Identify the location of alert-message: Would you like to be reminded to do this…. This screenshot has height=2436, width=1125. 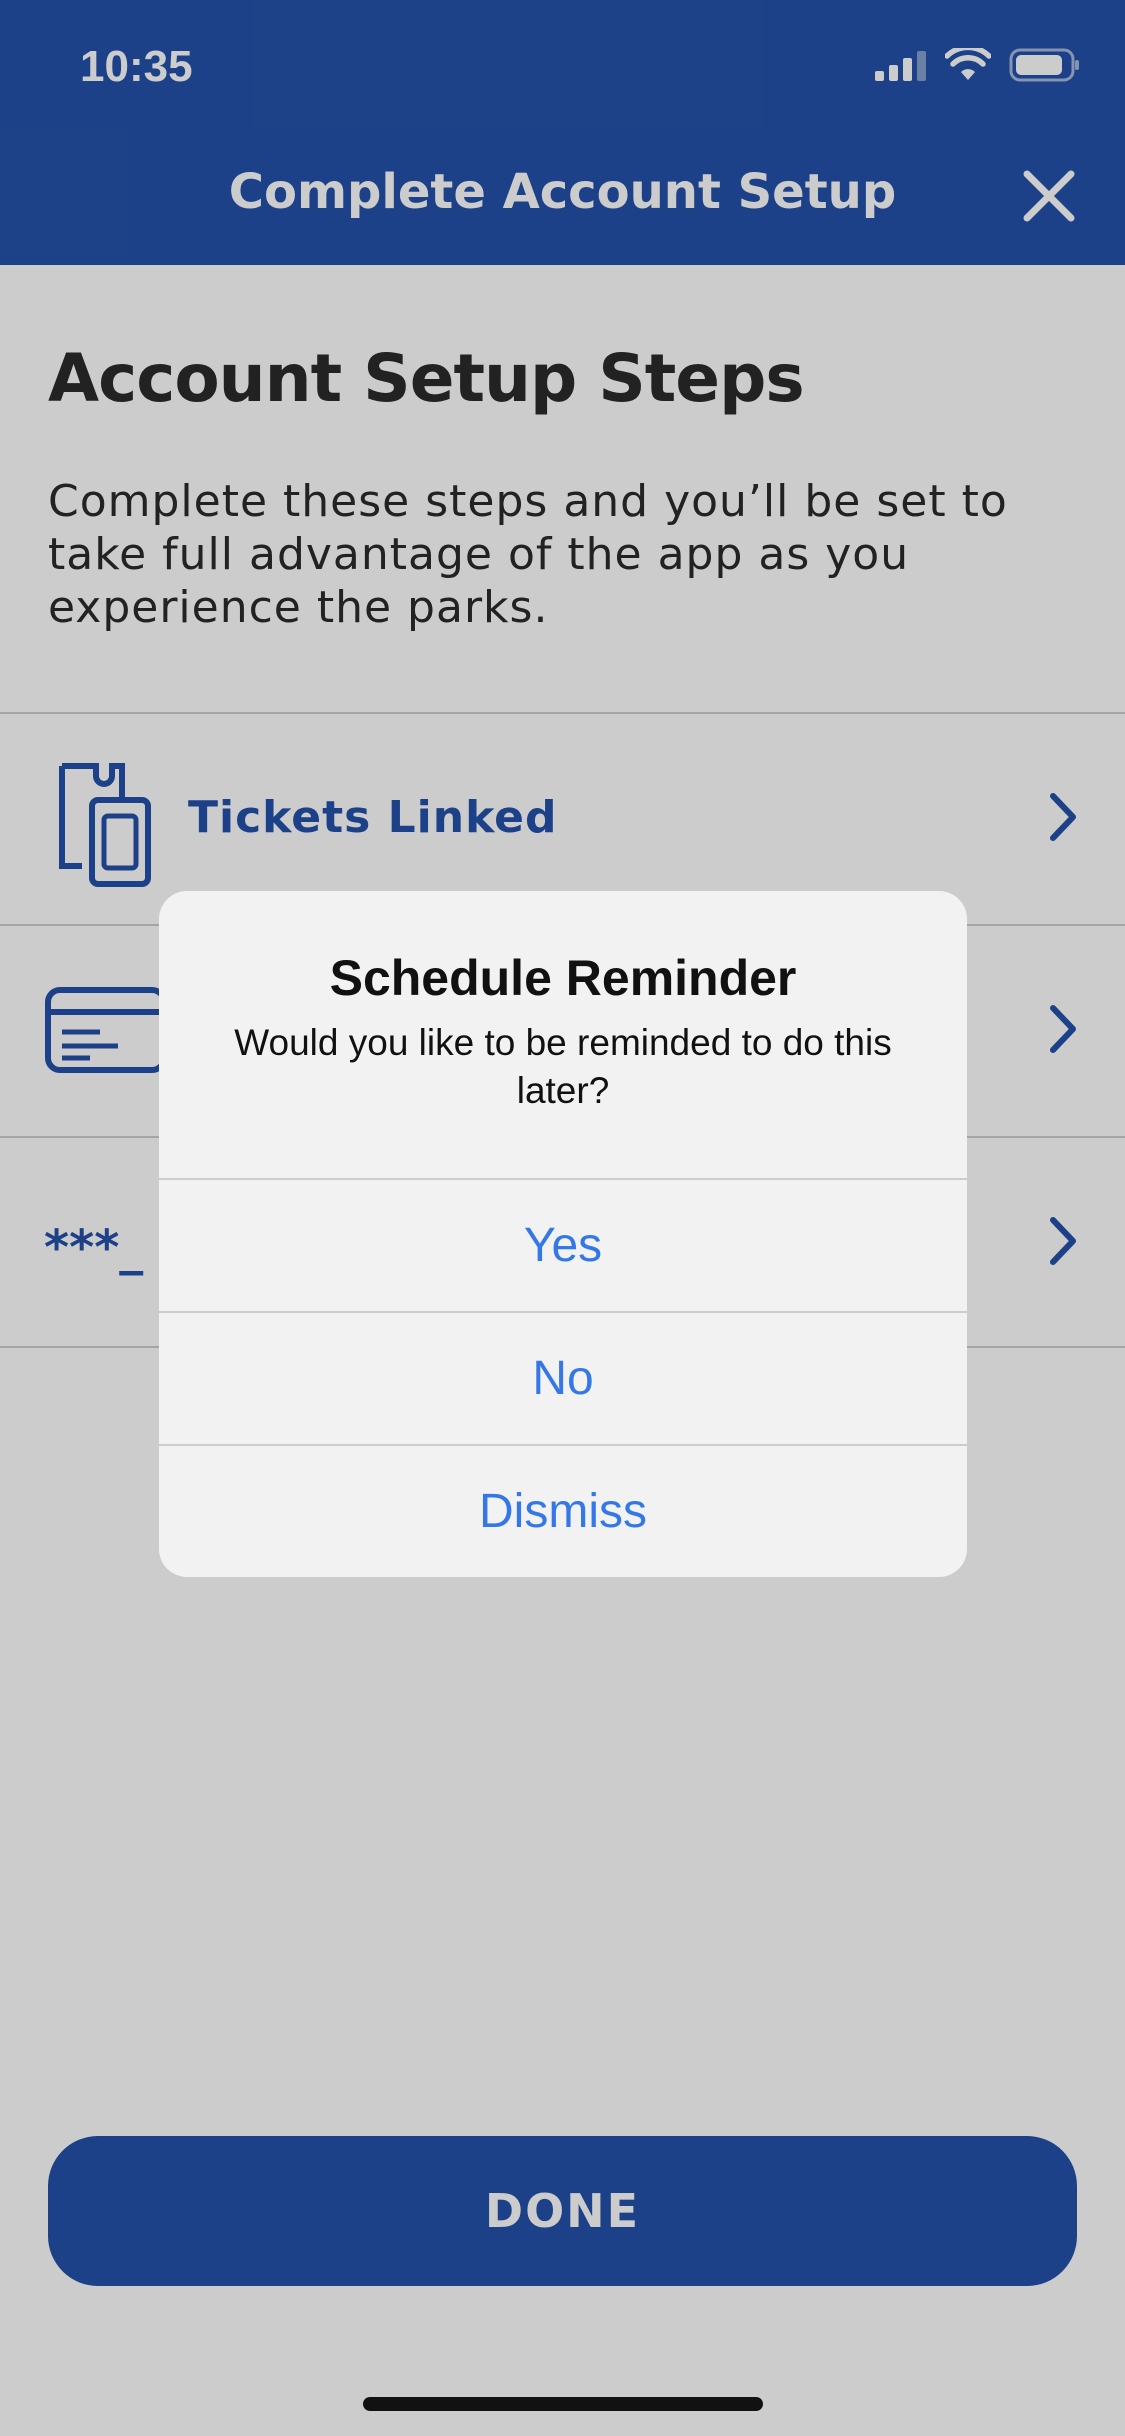
(563, 1066).